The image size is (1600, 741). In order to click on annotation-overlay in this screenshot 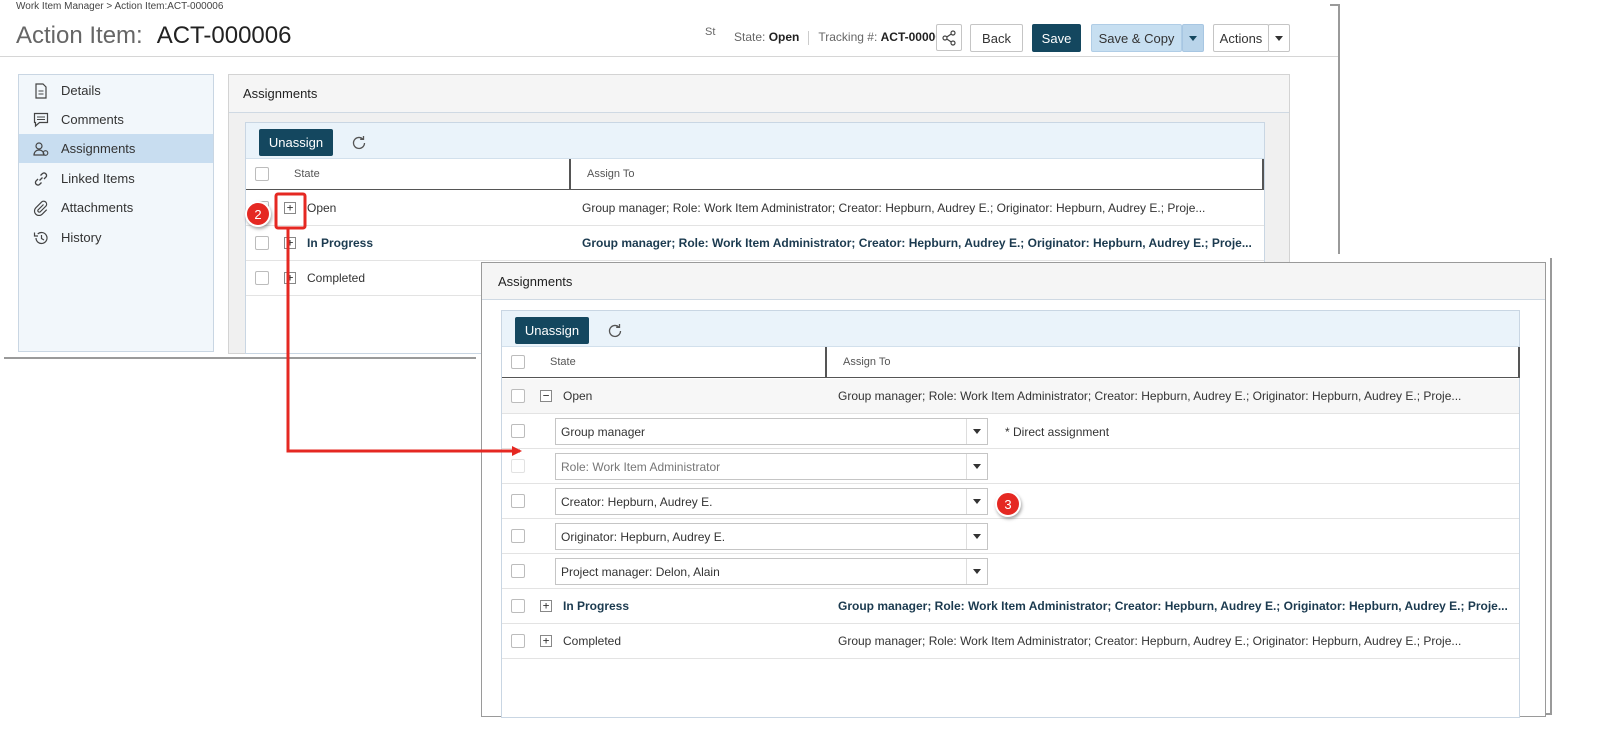, I will do `click(398, 324)`.